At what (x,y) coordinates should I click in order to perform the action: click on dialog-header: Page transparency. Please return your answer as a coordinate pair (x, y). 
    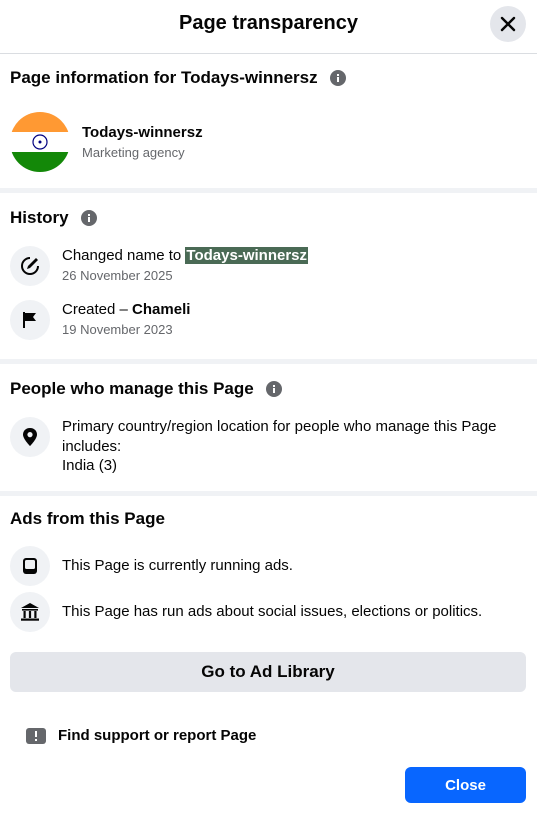
    Looking at the image, I should click on (268, 27).